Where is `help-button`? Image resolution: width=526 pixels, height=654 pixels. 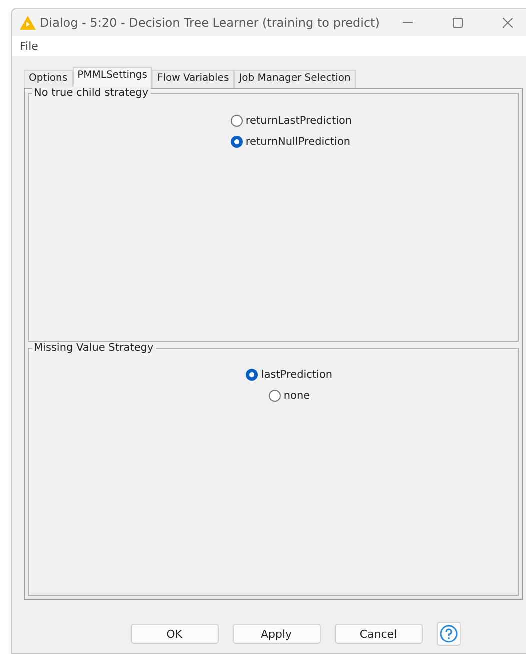 help-button is located at coordinates (448, 634).